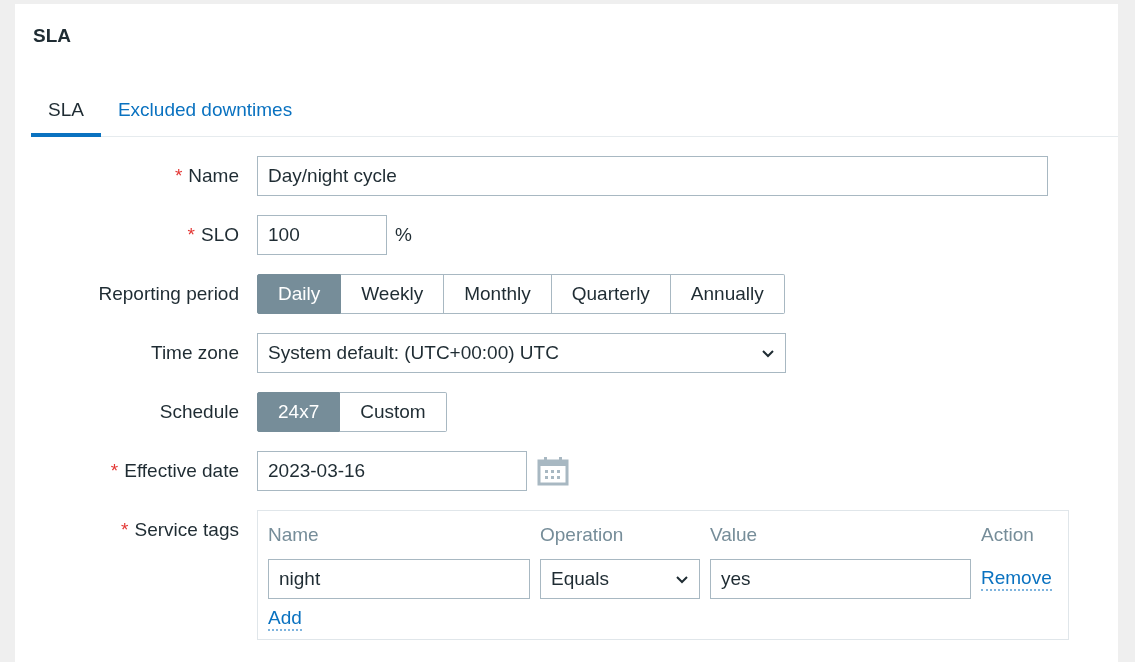  I want to click on calendar-icon, so click(553, 471).